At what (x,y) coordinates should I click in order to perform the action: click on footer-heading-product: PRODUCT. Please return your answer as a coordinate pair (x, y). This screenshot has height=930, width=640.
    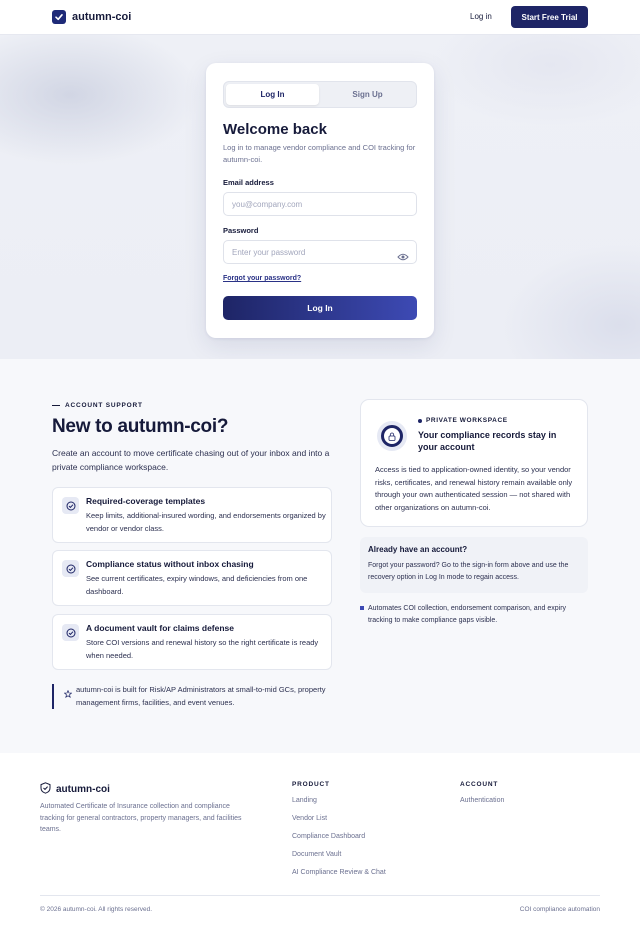
    Looking at the image, I should click on (311, 784).